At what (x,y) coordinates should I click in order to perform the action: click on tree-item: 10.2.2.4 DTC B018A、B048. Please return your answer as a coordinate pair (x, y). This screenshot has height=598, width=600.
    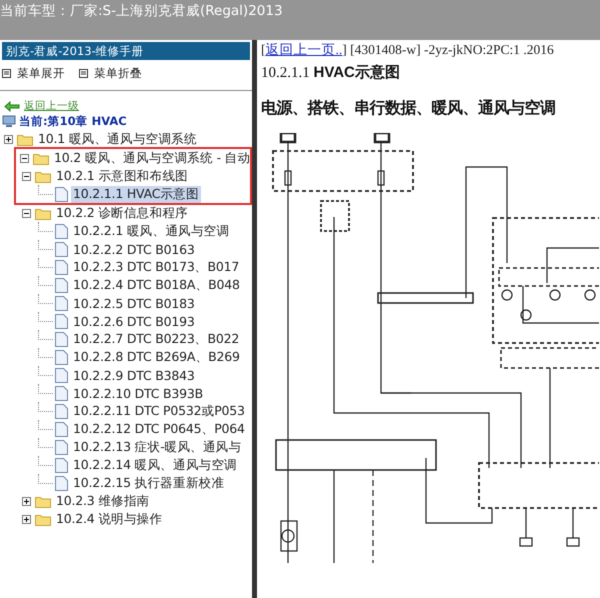
    Looking at the image, I should click on (156, 285).